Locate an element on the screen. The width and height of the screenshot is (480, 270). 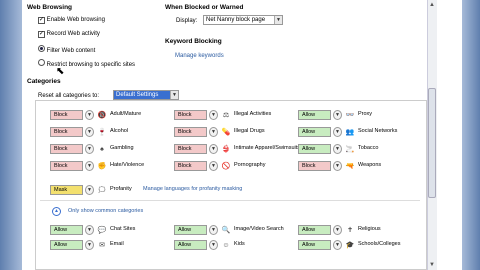
illegal-drugs-icon: 💊 is located at coordinates (226, 132).